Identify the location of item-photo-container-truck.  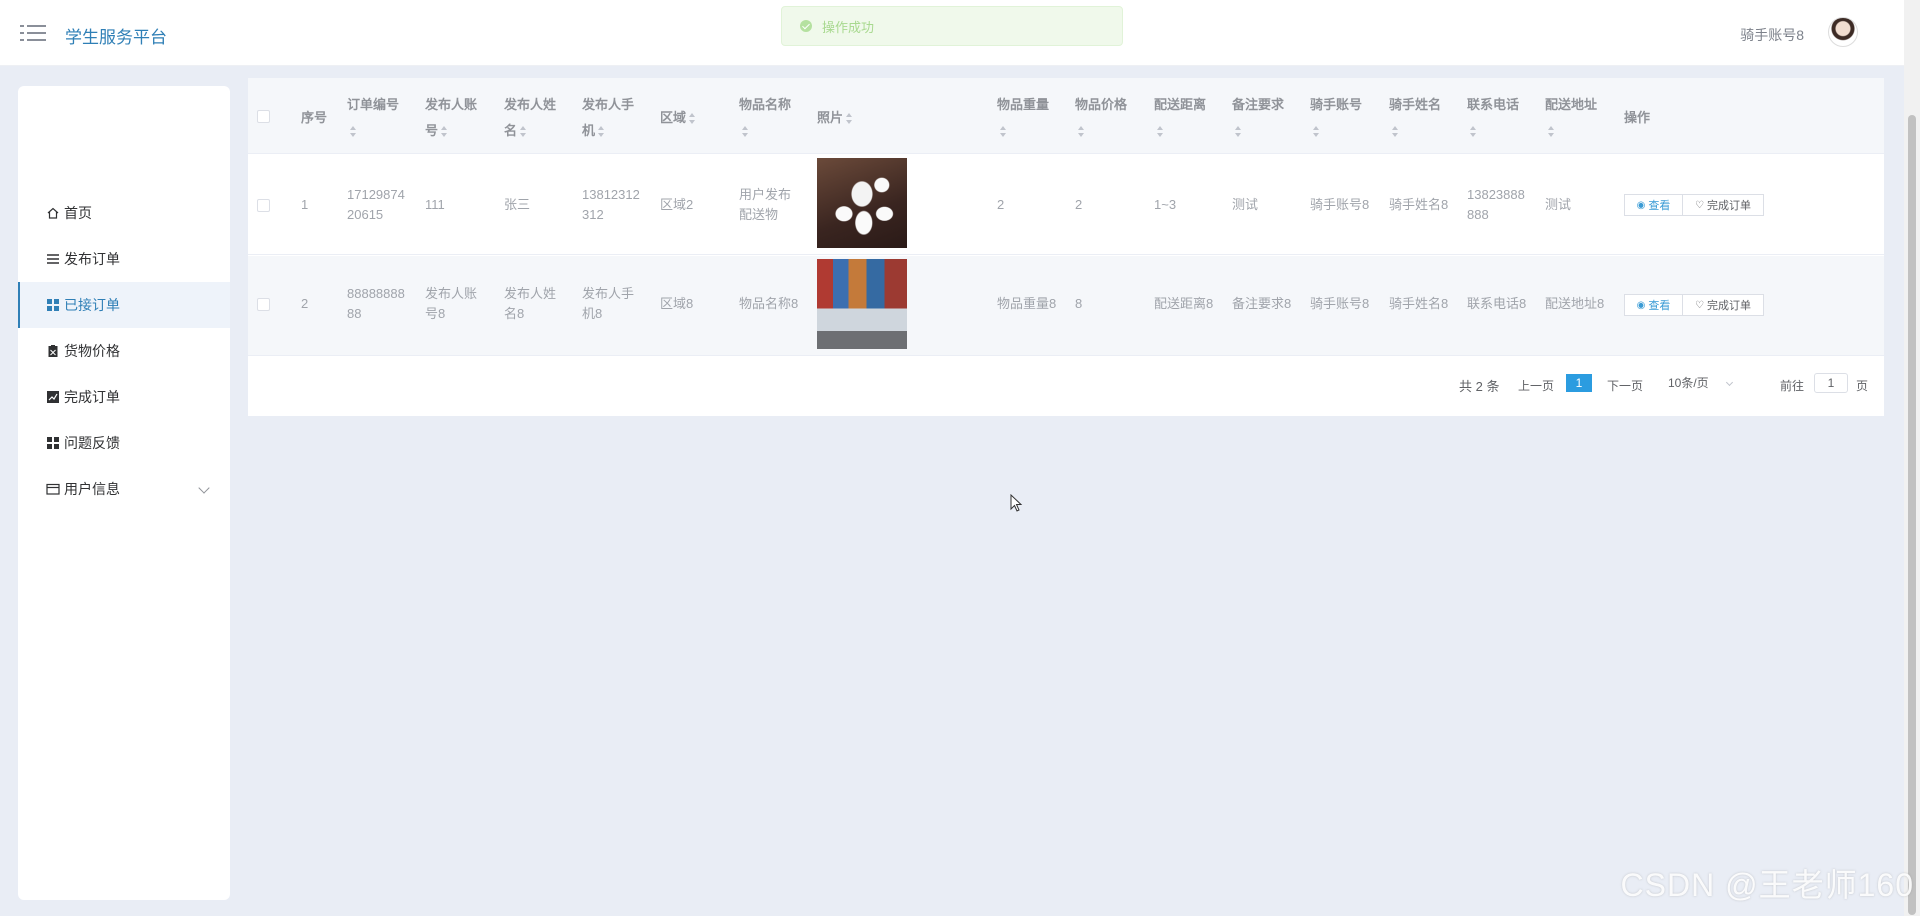
(862, 304).